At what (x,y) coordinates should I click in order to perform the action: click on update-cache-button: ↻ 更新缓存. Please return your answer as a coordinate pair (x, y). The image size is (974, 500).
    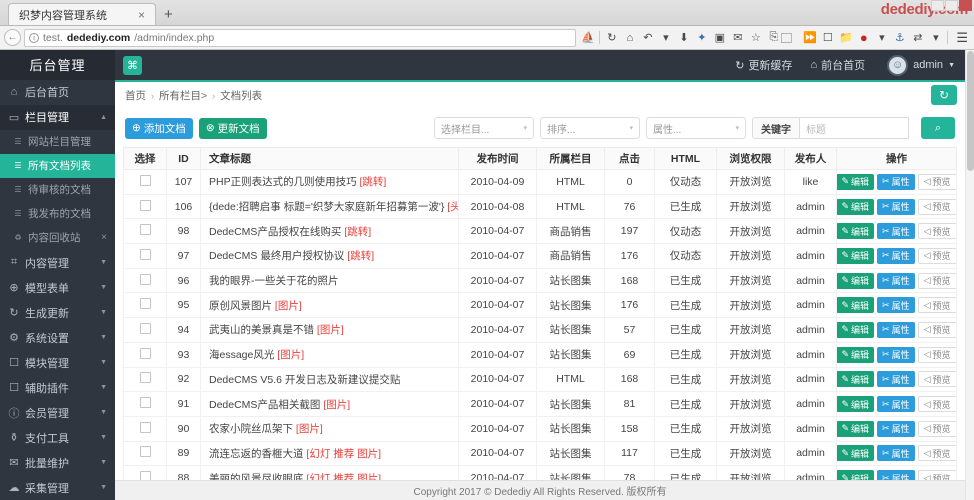
    Looking at the image, I should click on (763, 65).